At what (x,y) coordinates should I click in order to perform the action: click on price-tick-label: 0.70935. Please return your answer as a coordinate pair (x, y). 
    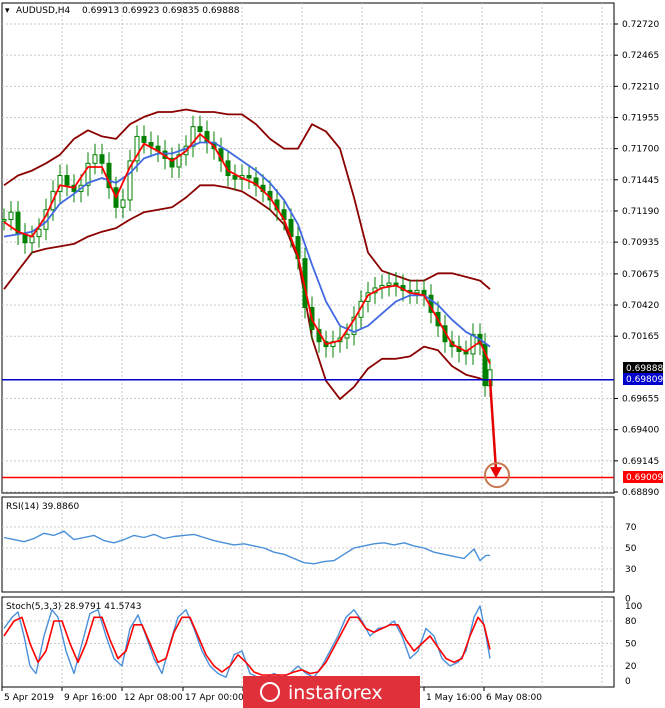
    Looking at the image, I should click on (640, 243).